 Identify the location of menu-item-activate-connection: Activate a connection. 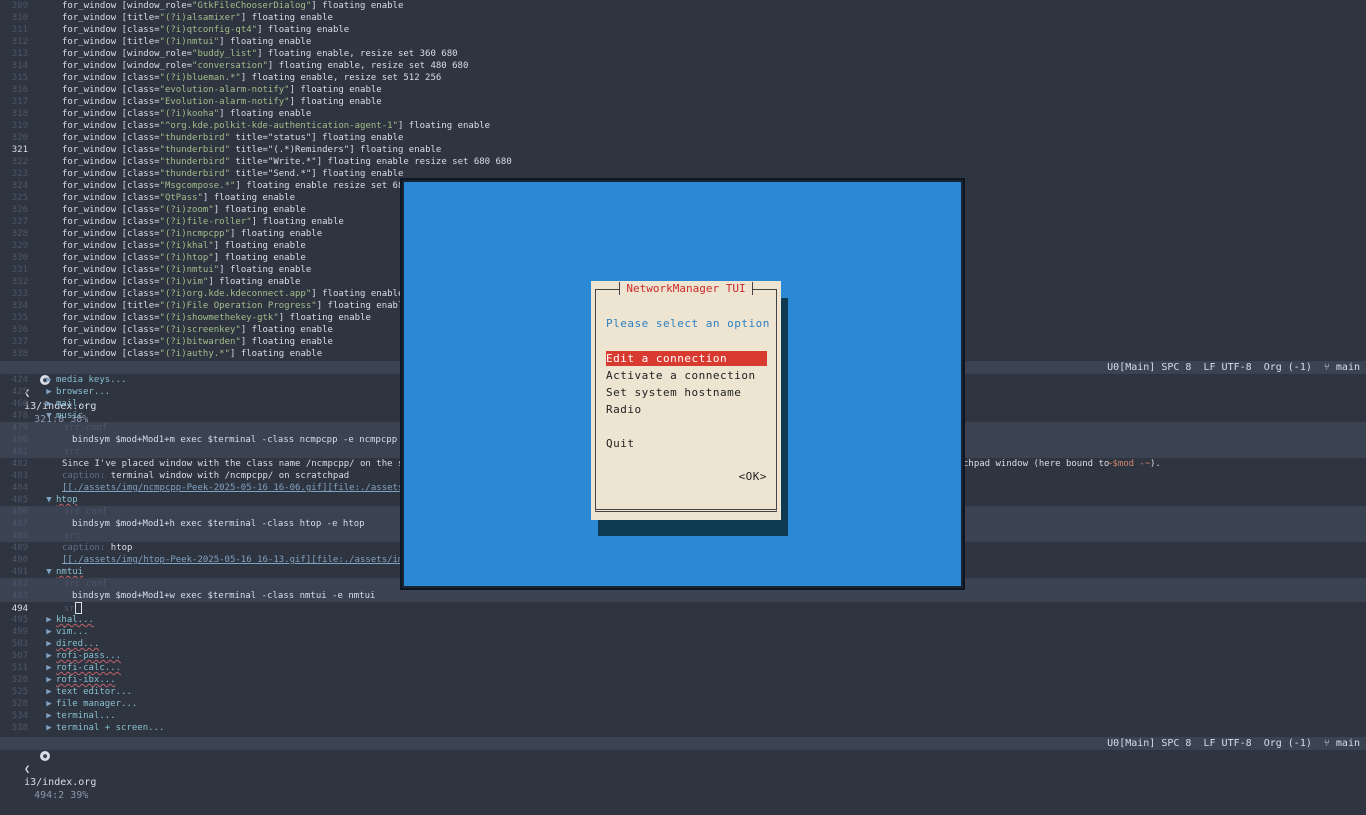
(686, 375).